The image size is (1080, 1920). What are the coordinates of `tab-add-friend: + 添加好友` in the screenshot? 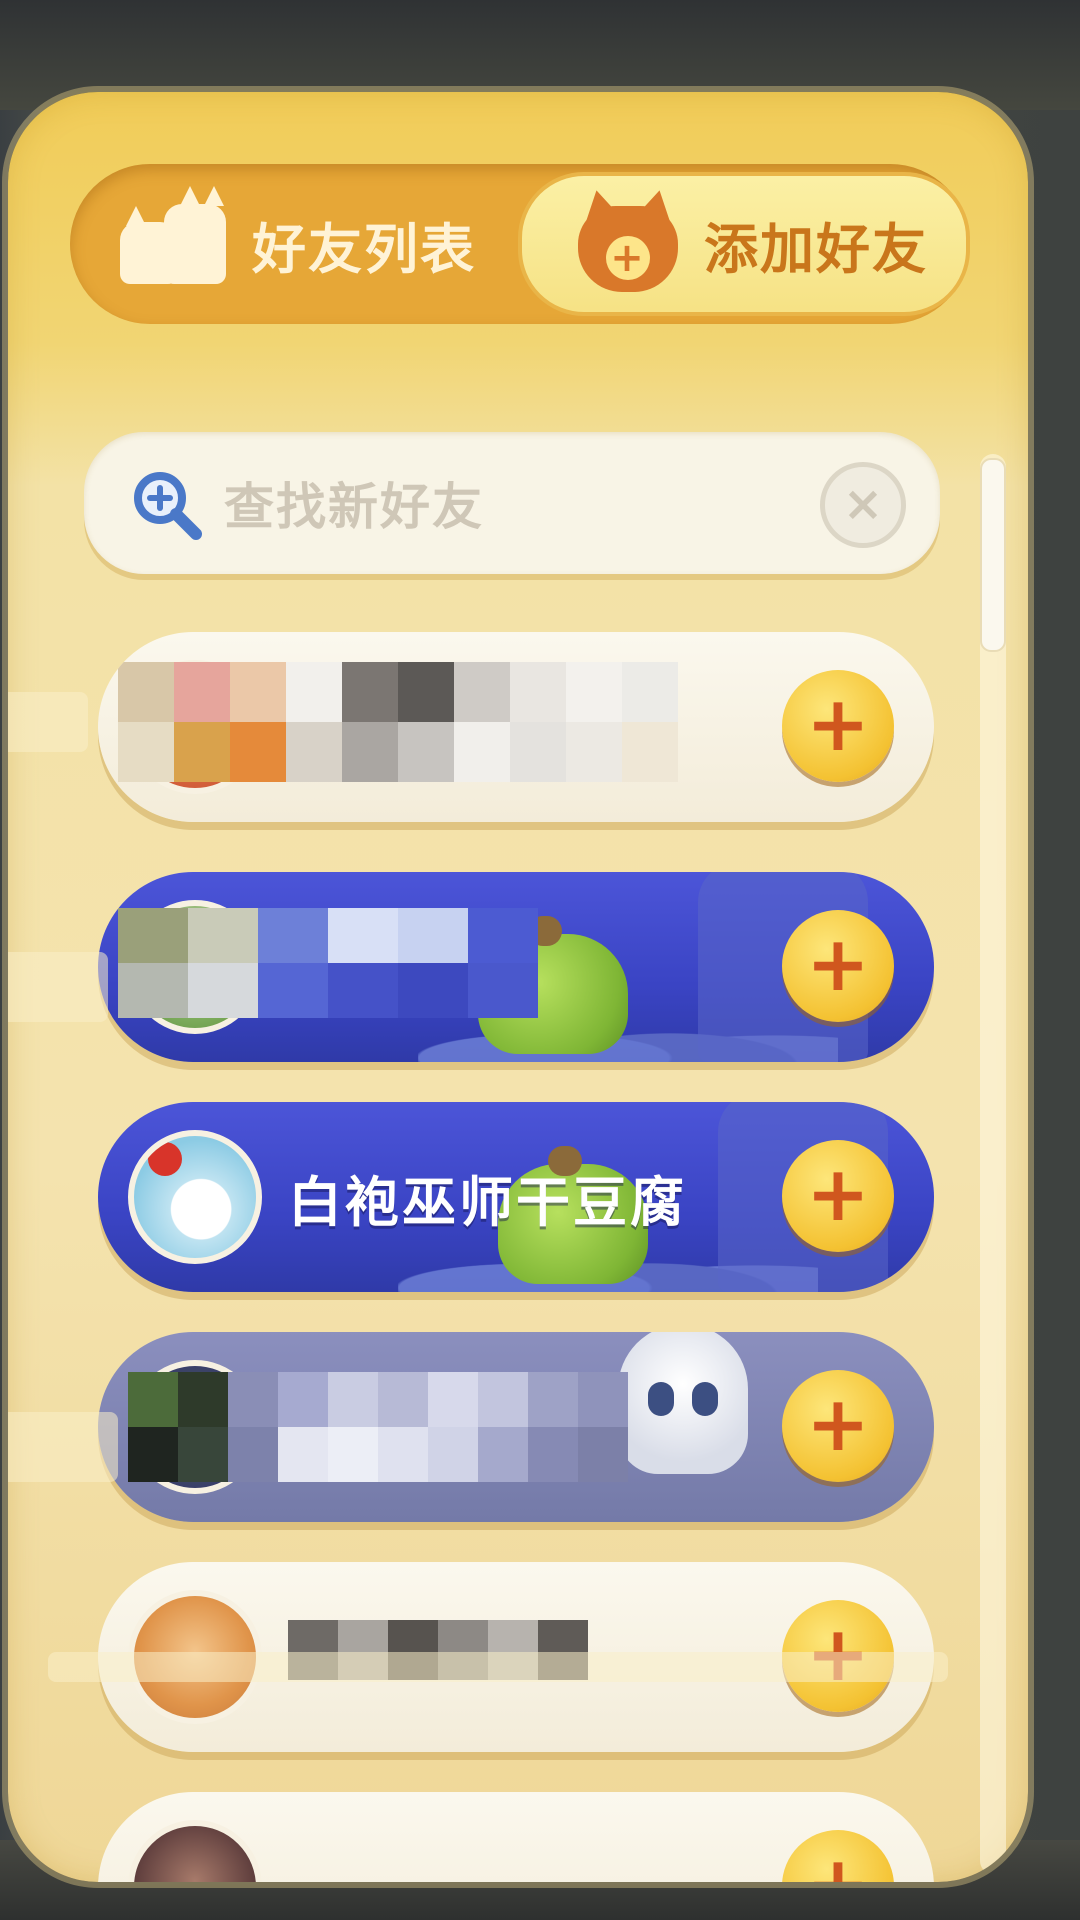 It's located at (744, 244).